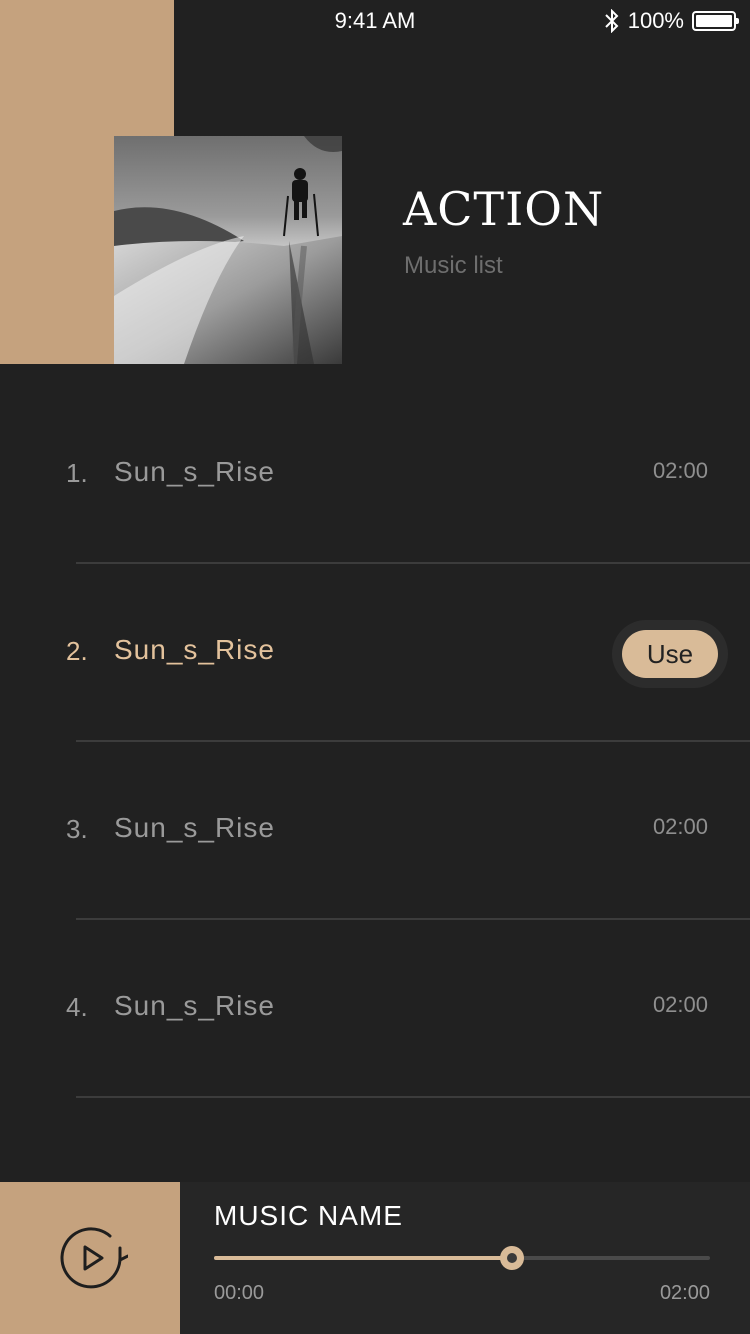 The width and height of the screenshot is (750, 1334). What do you see at coordinates (511, 1258) in the screenshot?
I see `progress-thumb` at bounding box center [511, 1258].